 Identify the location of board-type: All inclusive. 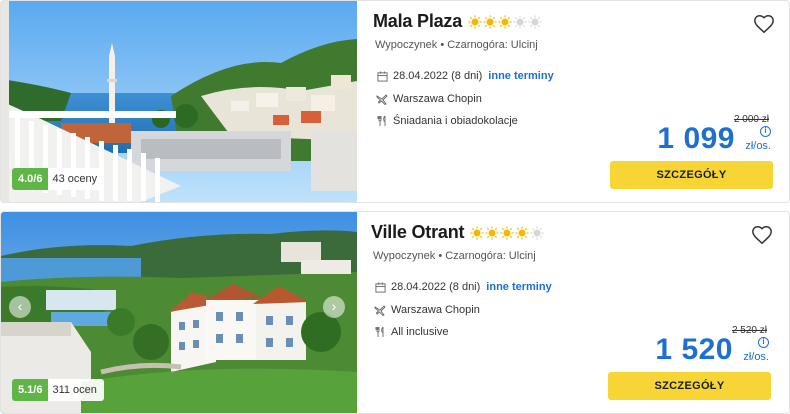
(420, 332).